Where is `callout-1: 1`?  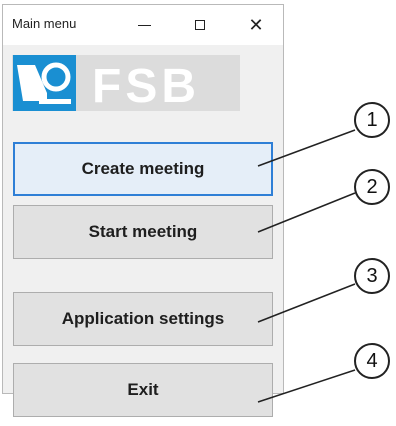 callout-1: 1 is located at coordinates (372, 120).